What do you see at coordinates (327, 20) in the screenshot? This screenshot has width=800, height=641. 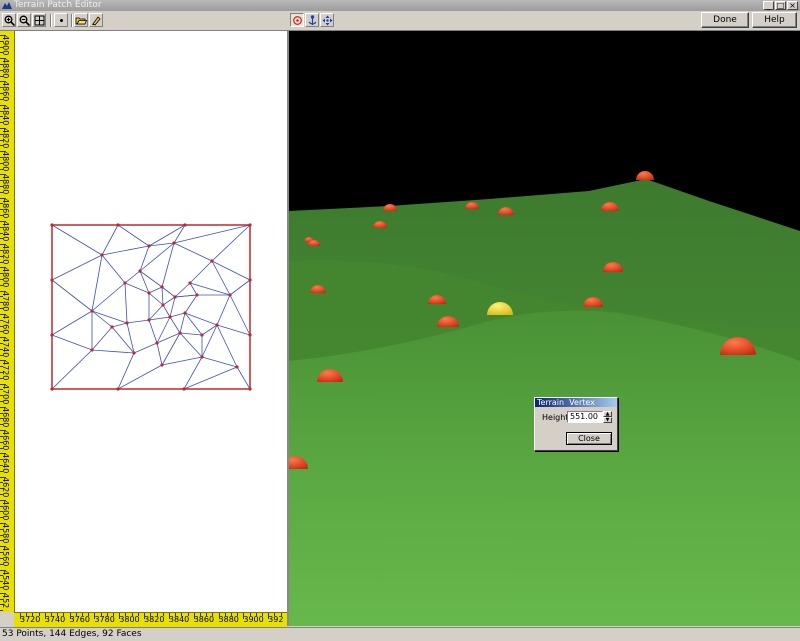 I see `pan-view-button` at bounding box center [327, 20].